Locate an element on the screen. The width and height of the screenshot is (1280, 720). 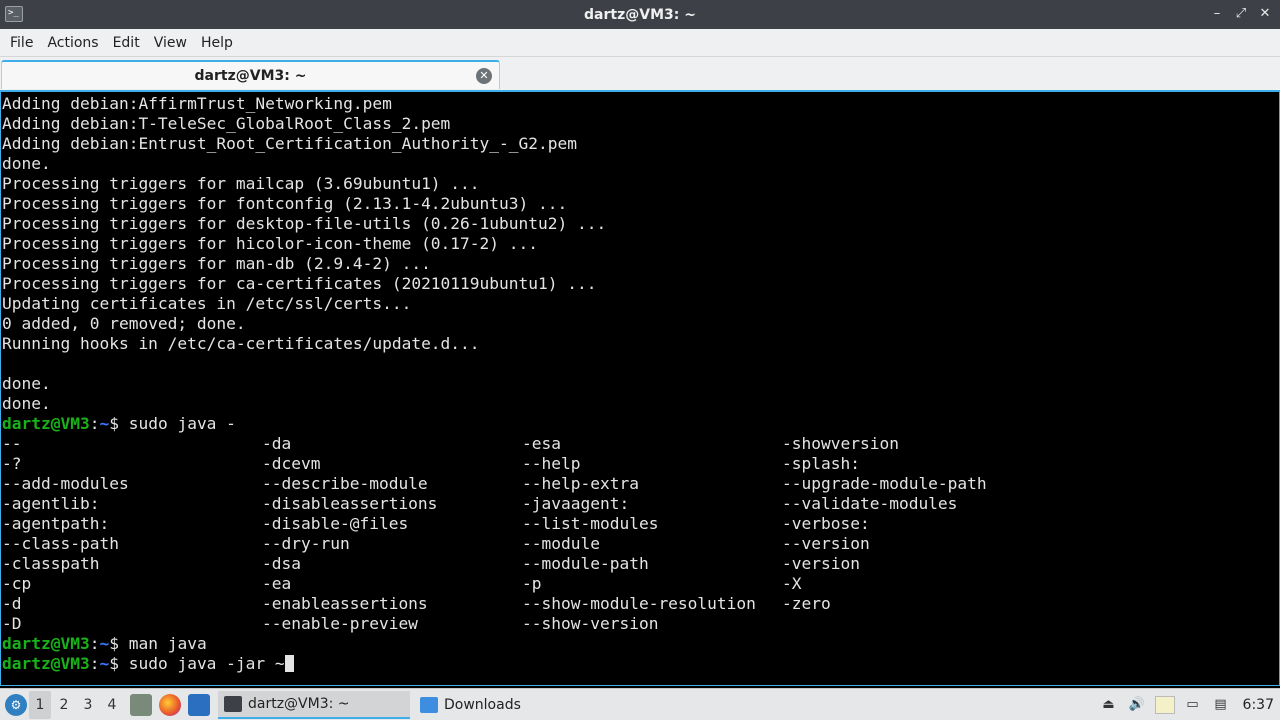
close-button: ✕ is located at coordinates (1265, 14).